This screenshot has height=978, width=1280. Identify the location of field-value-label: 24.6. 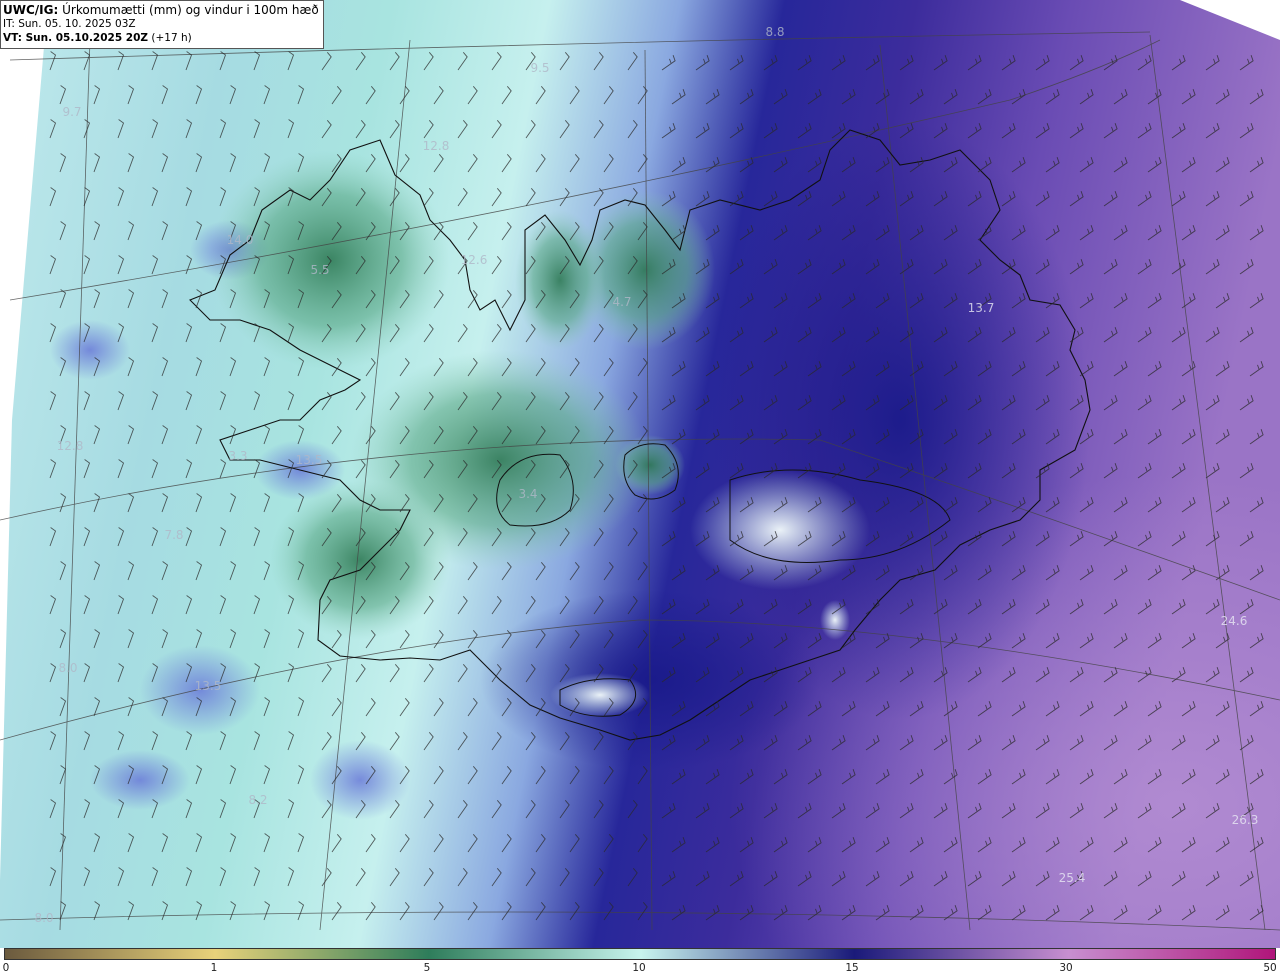
(1234, 621).